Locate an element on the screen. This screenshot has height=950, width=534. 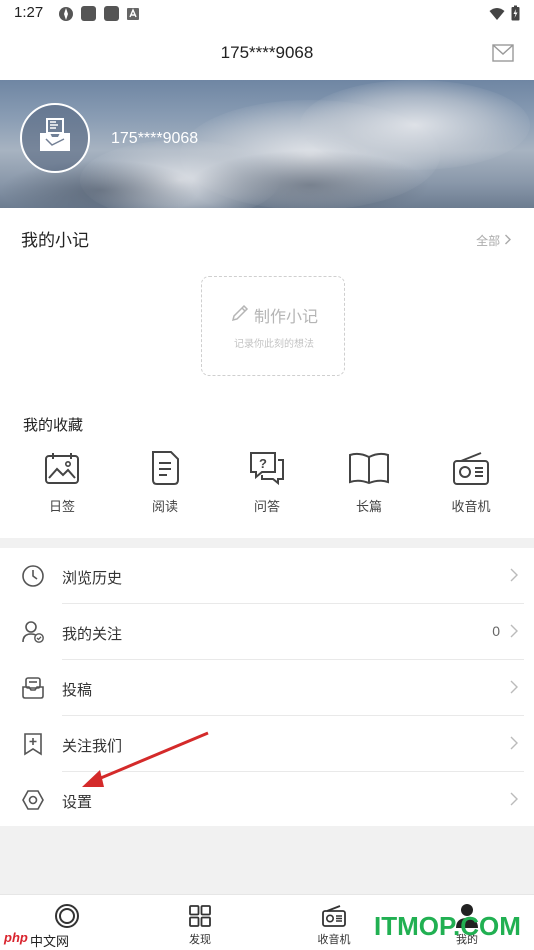
empty-background is located at coordinates (267, 860).